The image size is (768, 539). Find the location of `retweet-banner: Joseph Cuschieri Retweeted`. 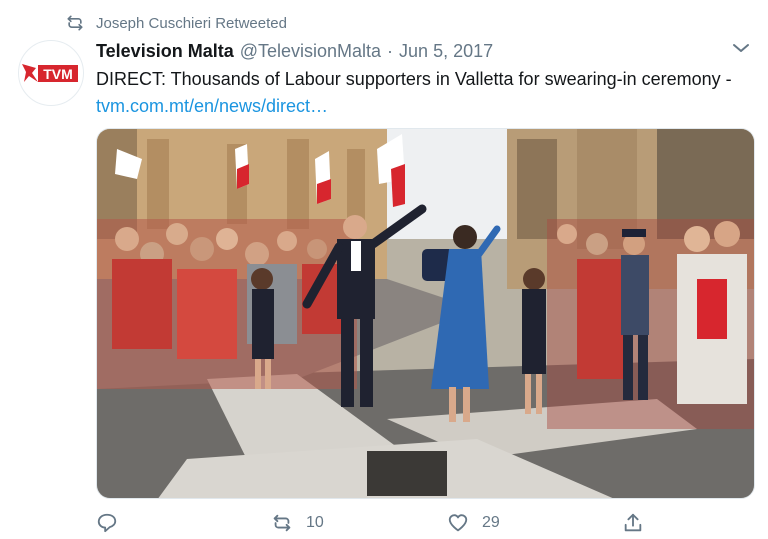

retweet-banner: Joseph Cuschieri Retweeted is located at coordinates (175, 23).